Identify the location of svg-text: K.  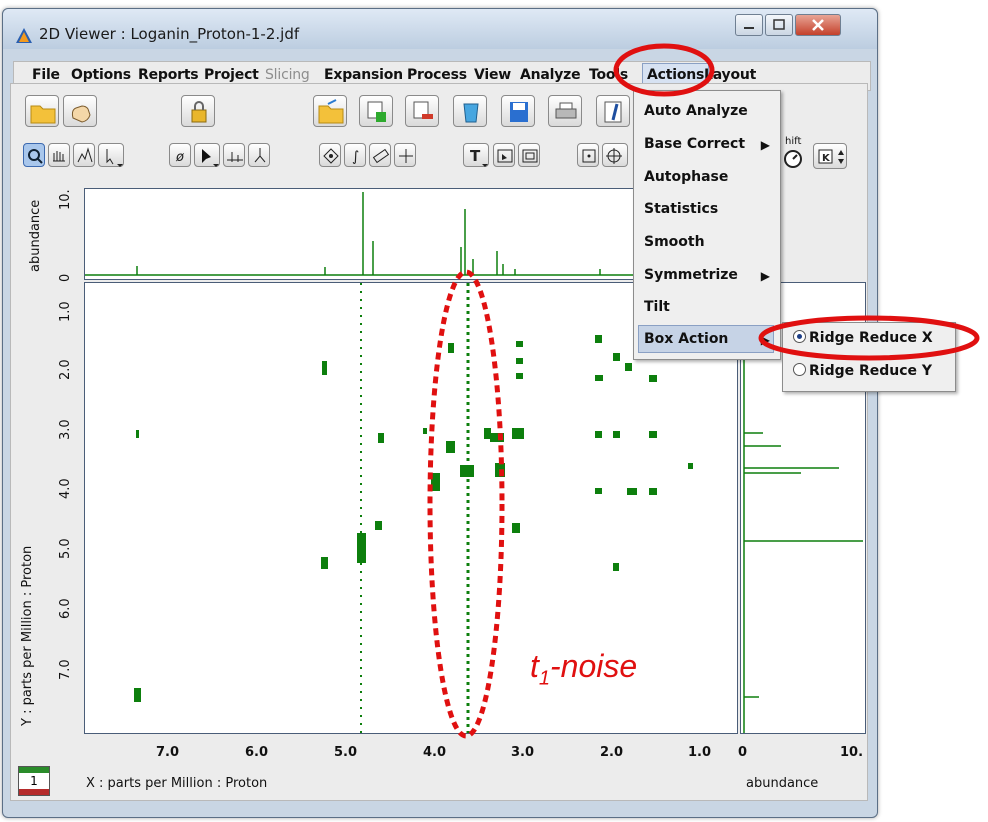
(826, 158).